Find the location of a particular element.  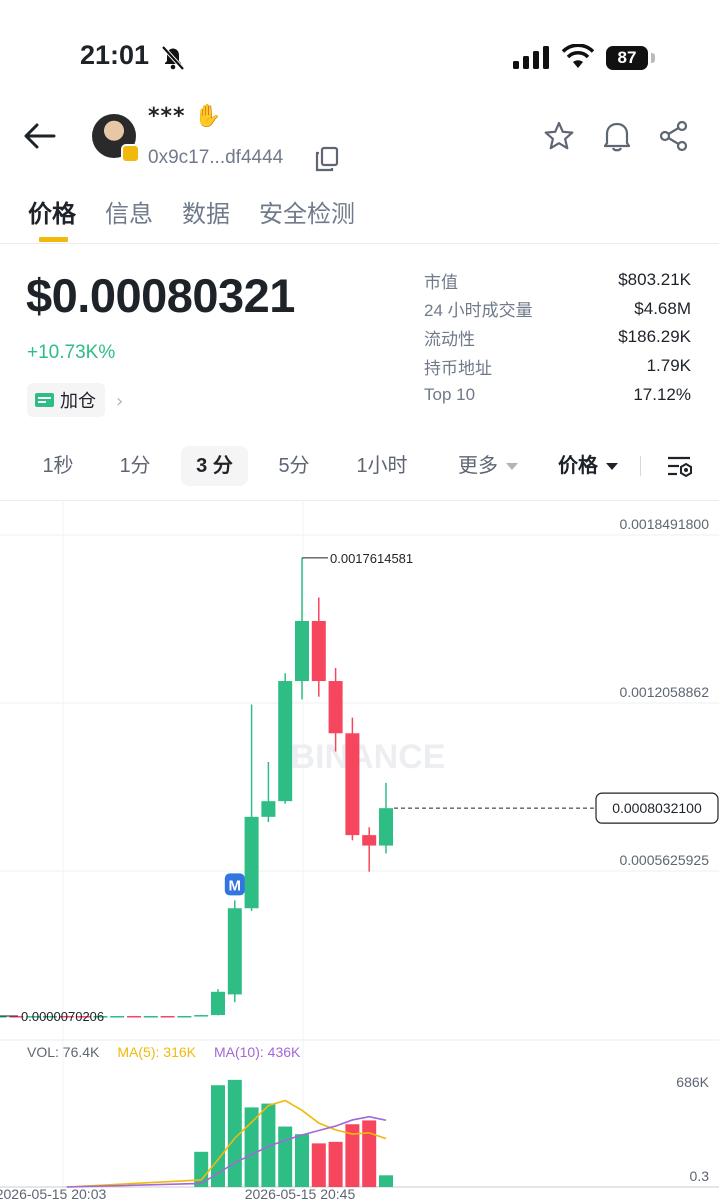

stat-label: 24 小时成交量 is located at coordinates (478, 311).